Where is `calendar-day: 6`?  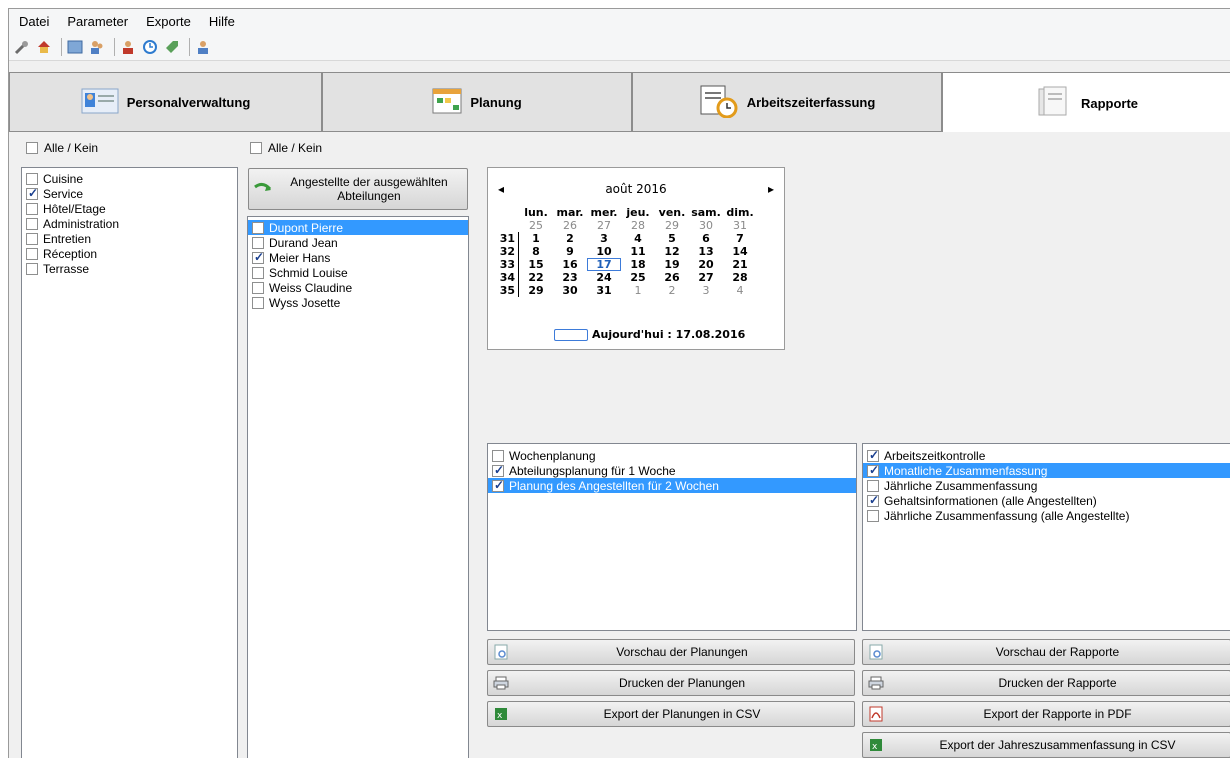
calendar-day: 6 is located at coordinates (706, 238).